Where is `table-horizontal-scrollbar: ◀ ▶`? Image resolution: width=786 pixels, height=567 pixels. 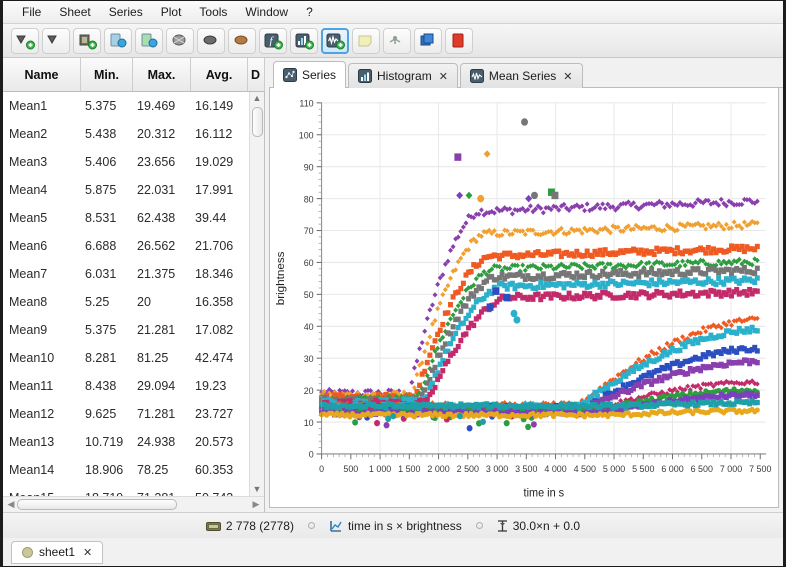 table-horizontal-scrollbar: ◀ ▶ is located at coordinates (133, 504).